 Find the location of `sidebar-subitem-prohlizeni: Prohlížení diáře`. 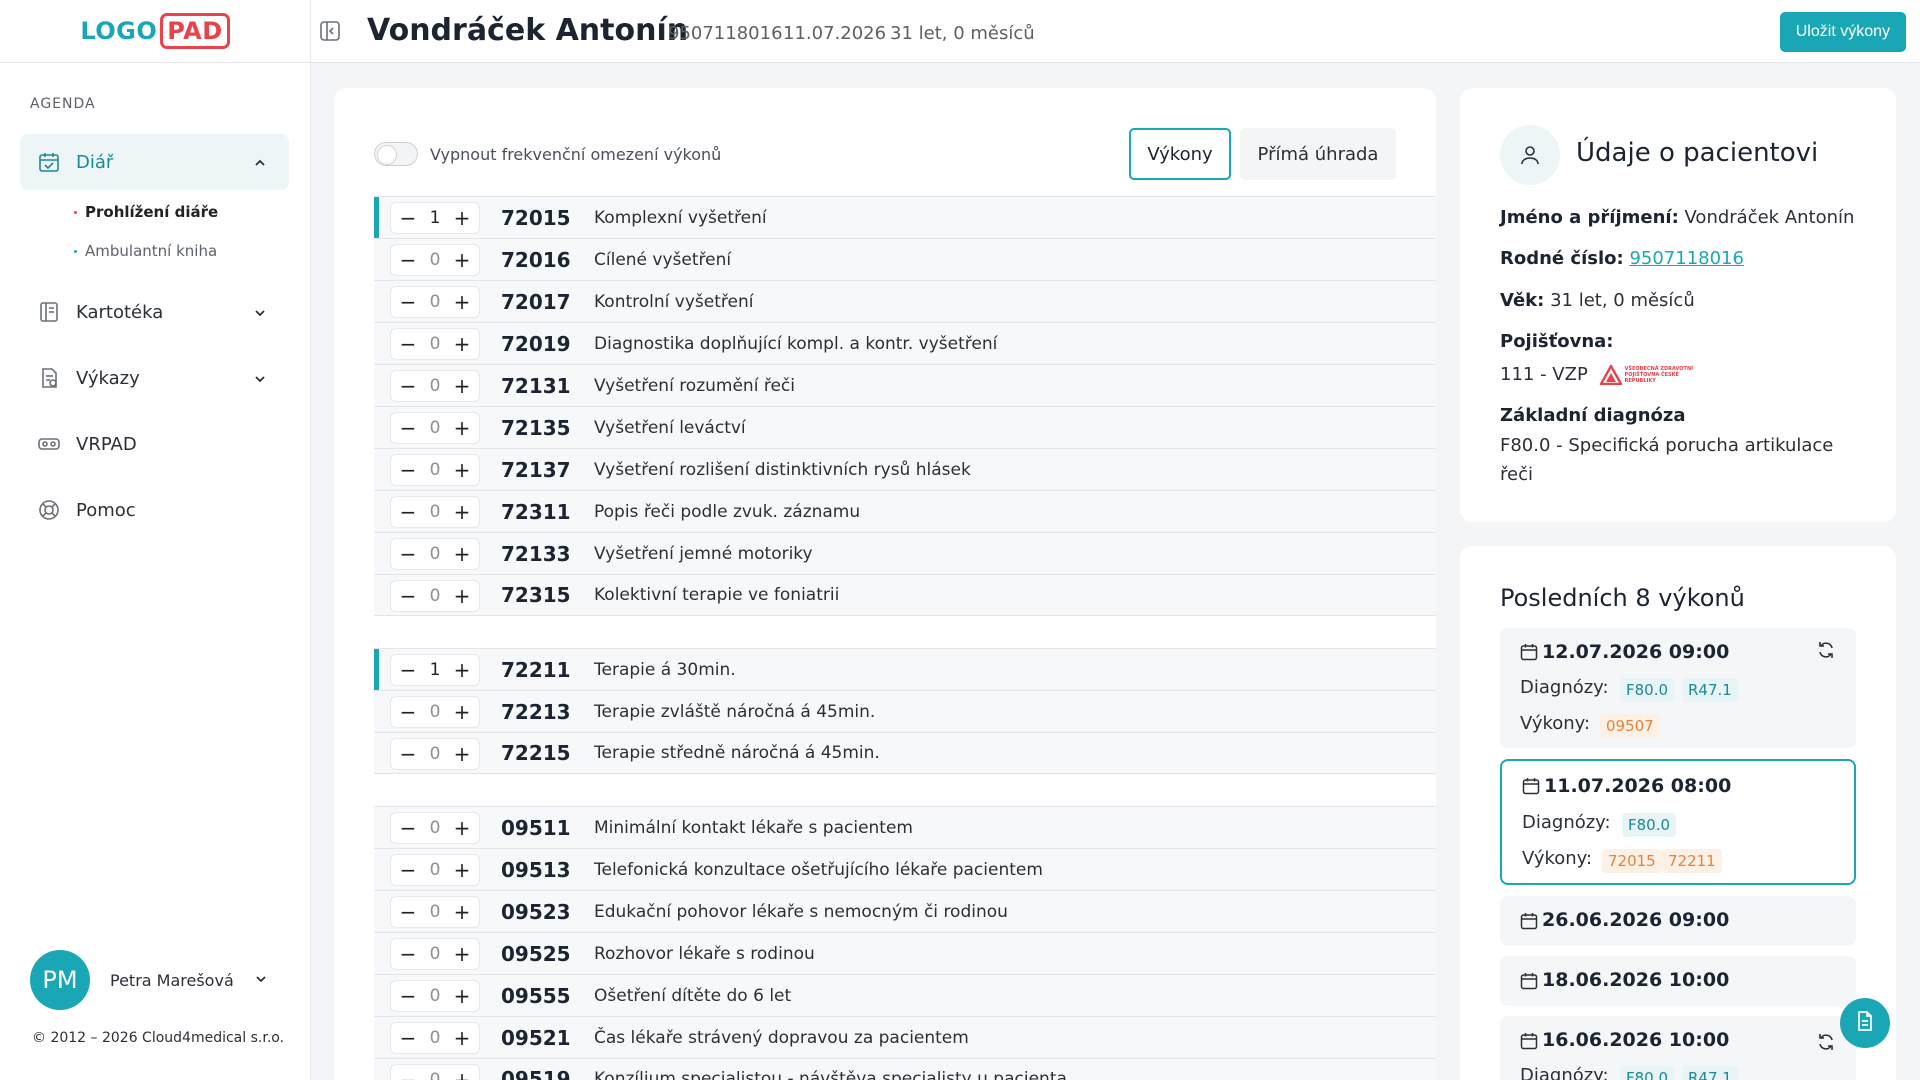

sidebar-subitem-prohlizeni: Prohlížení diáře is located at coordinates (146, 212).